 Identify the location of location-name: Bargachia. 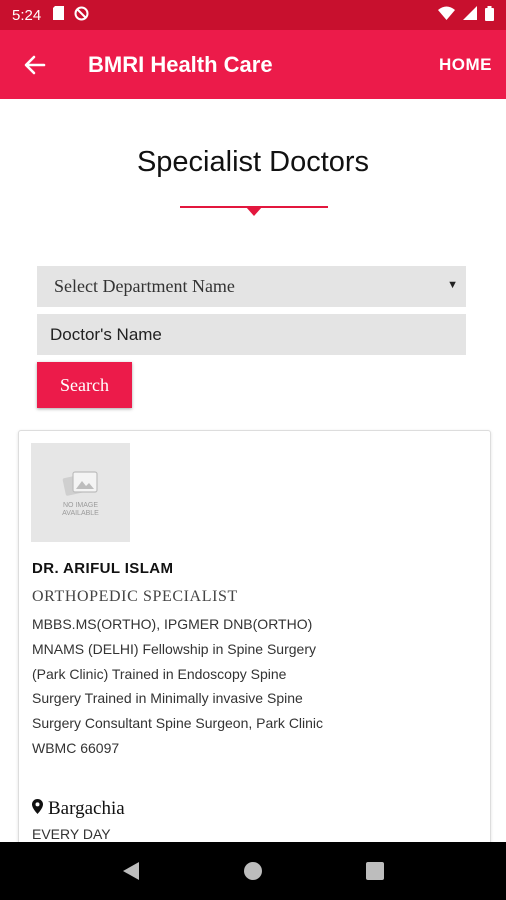
(86, 808).